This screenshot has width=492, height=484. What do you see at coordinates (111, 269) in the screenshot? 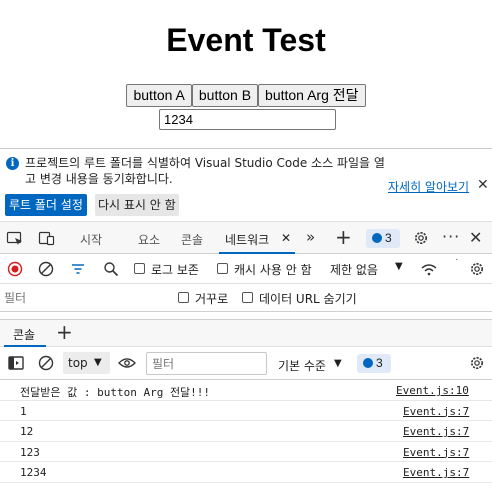
I see `search-icon` at bounding box center [111, 269].